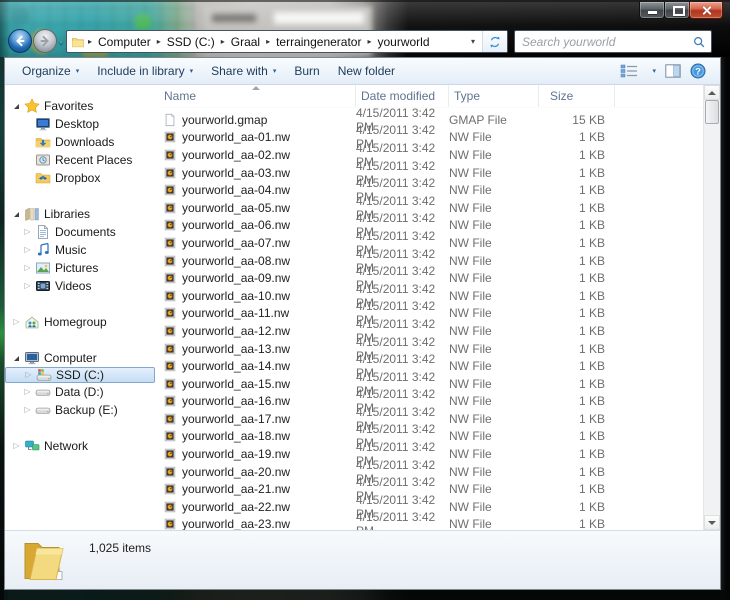 This screenshot has height=600, width=730. I want to click on breadcrumb-segment-terraingenerator: terraingenerator, so click(318, 42).